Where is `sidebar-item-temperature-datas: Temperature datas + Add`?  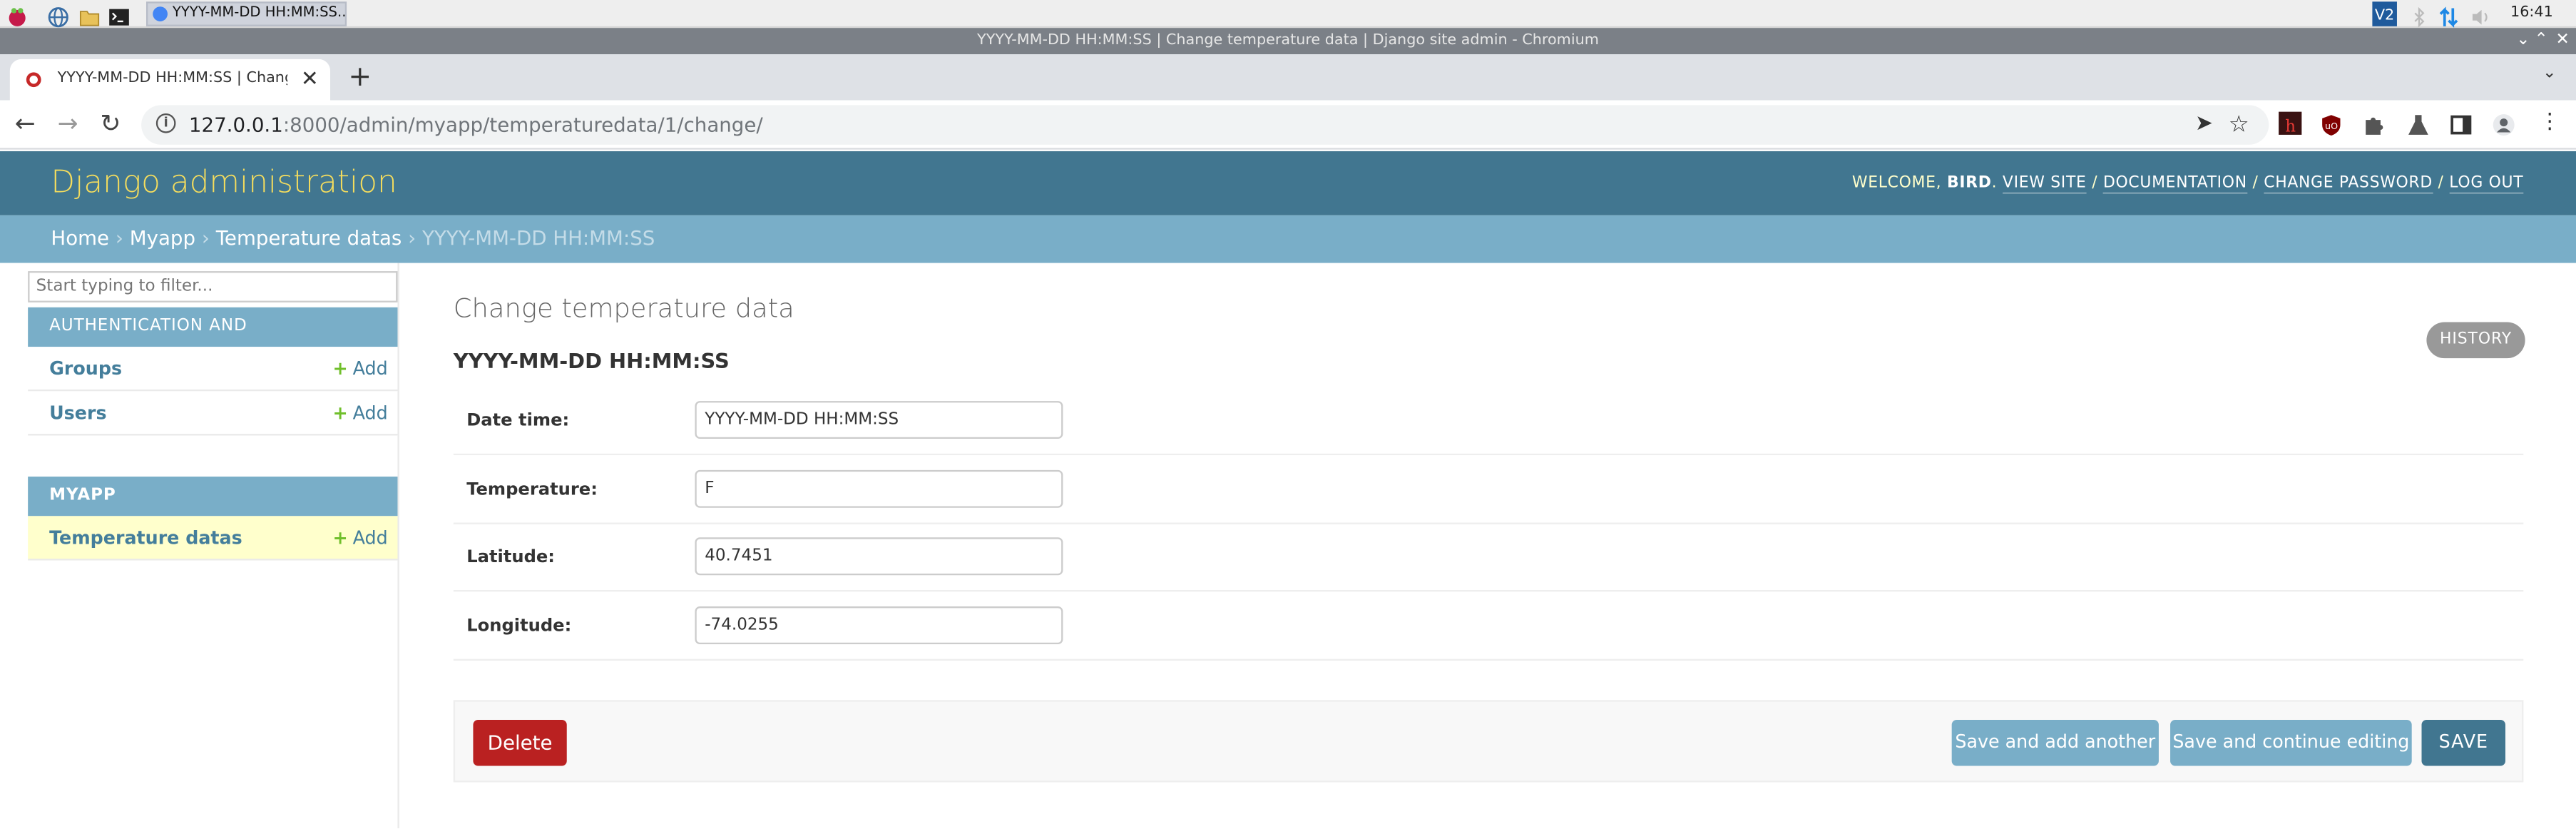
sidebar-item-temperature-datas: Temperature datas + Add is located at coordinates (213, 538).